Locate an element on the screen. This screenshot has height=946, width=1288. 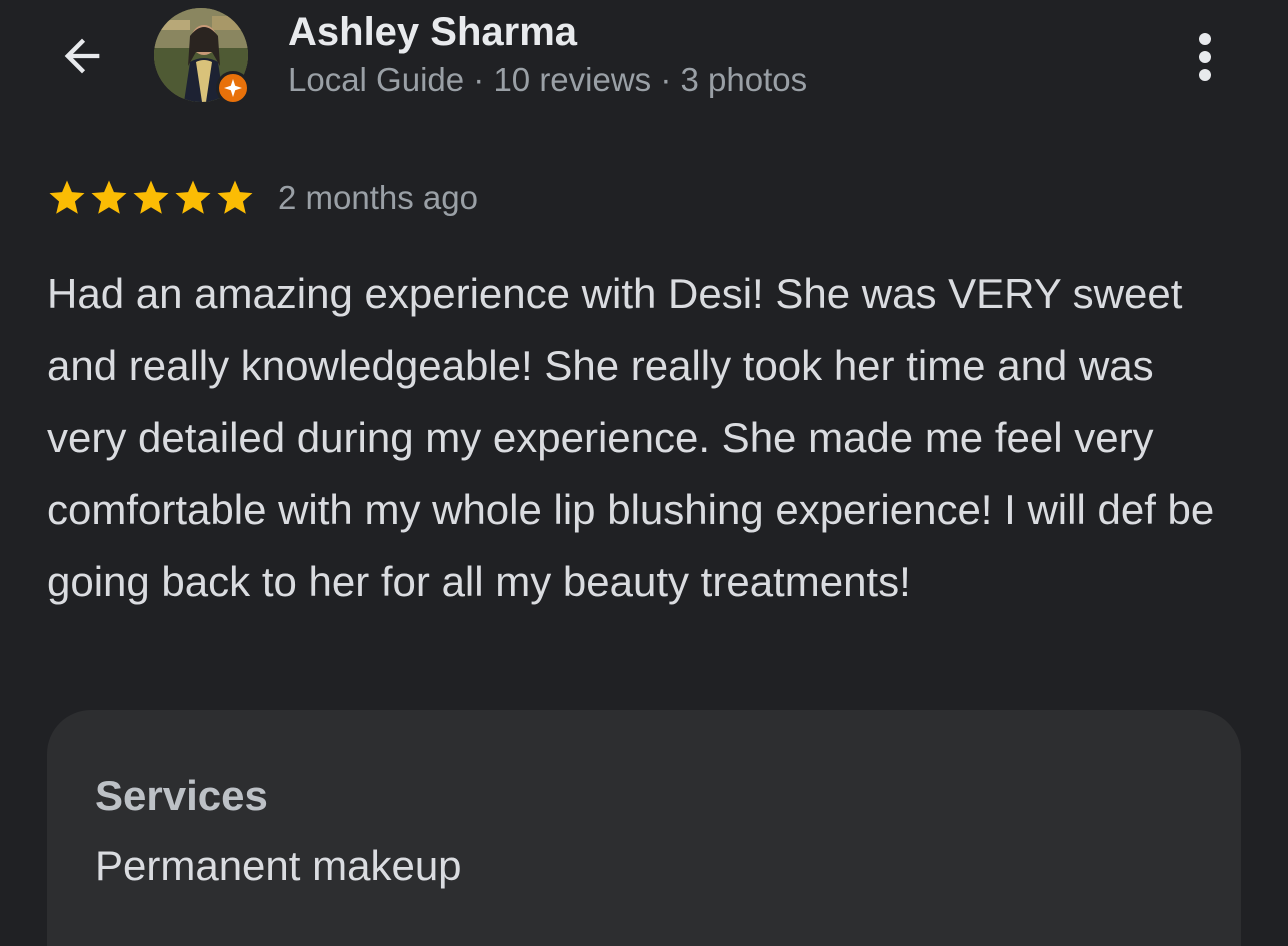
star-rating is located at coordinates (151, 198).